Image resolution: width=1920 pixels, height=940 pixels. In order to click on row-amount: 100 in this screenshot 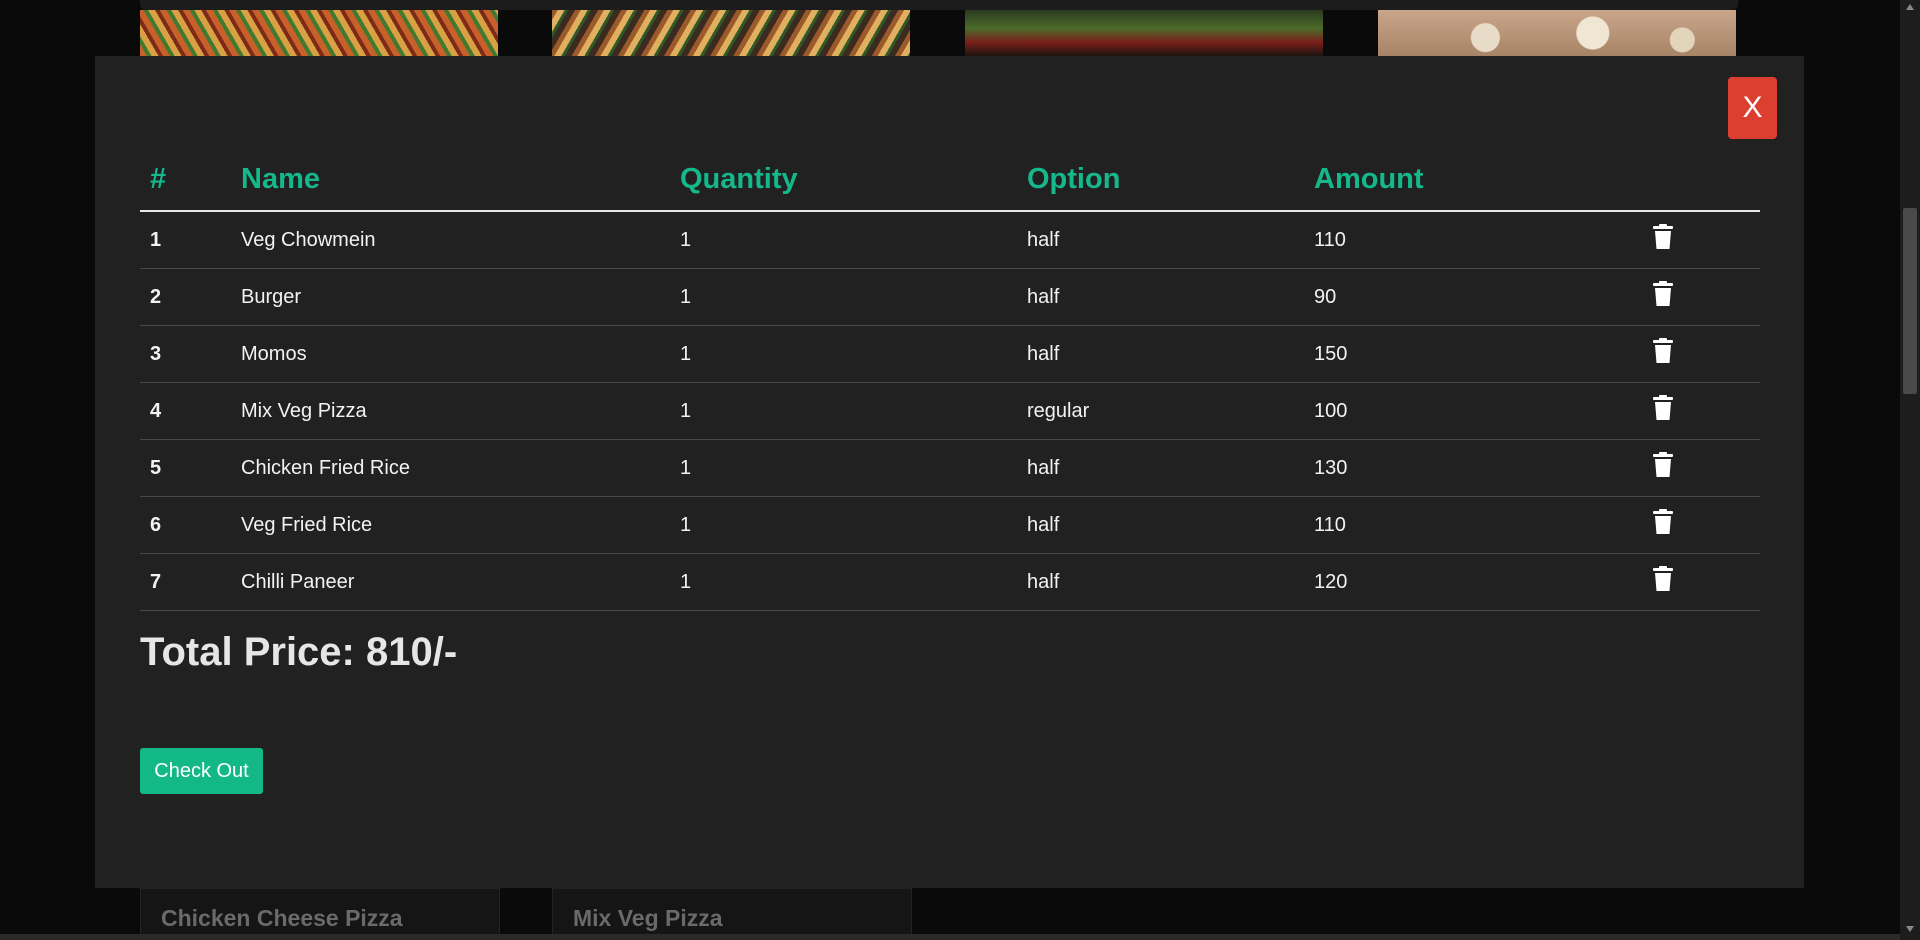, I will do `click(1469, 411)`.